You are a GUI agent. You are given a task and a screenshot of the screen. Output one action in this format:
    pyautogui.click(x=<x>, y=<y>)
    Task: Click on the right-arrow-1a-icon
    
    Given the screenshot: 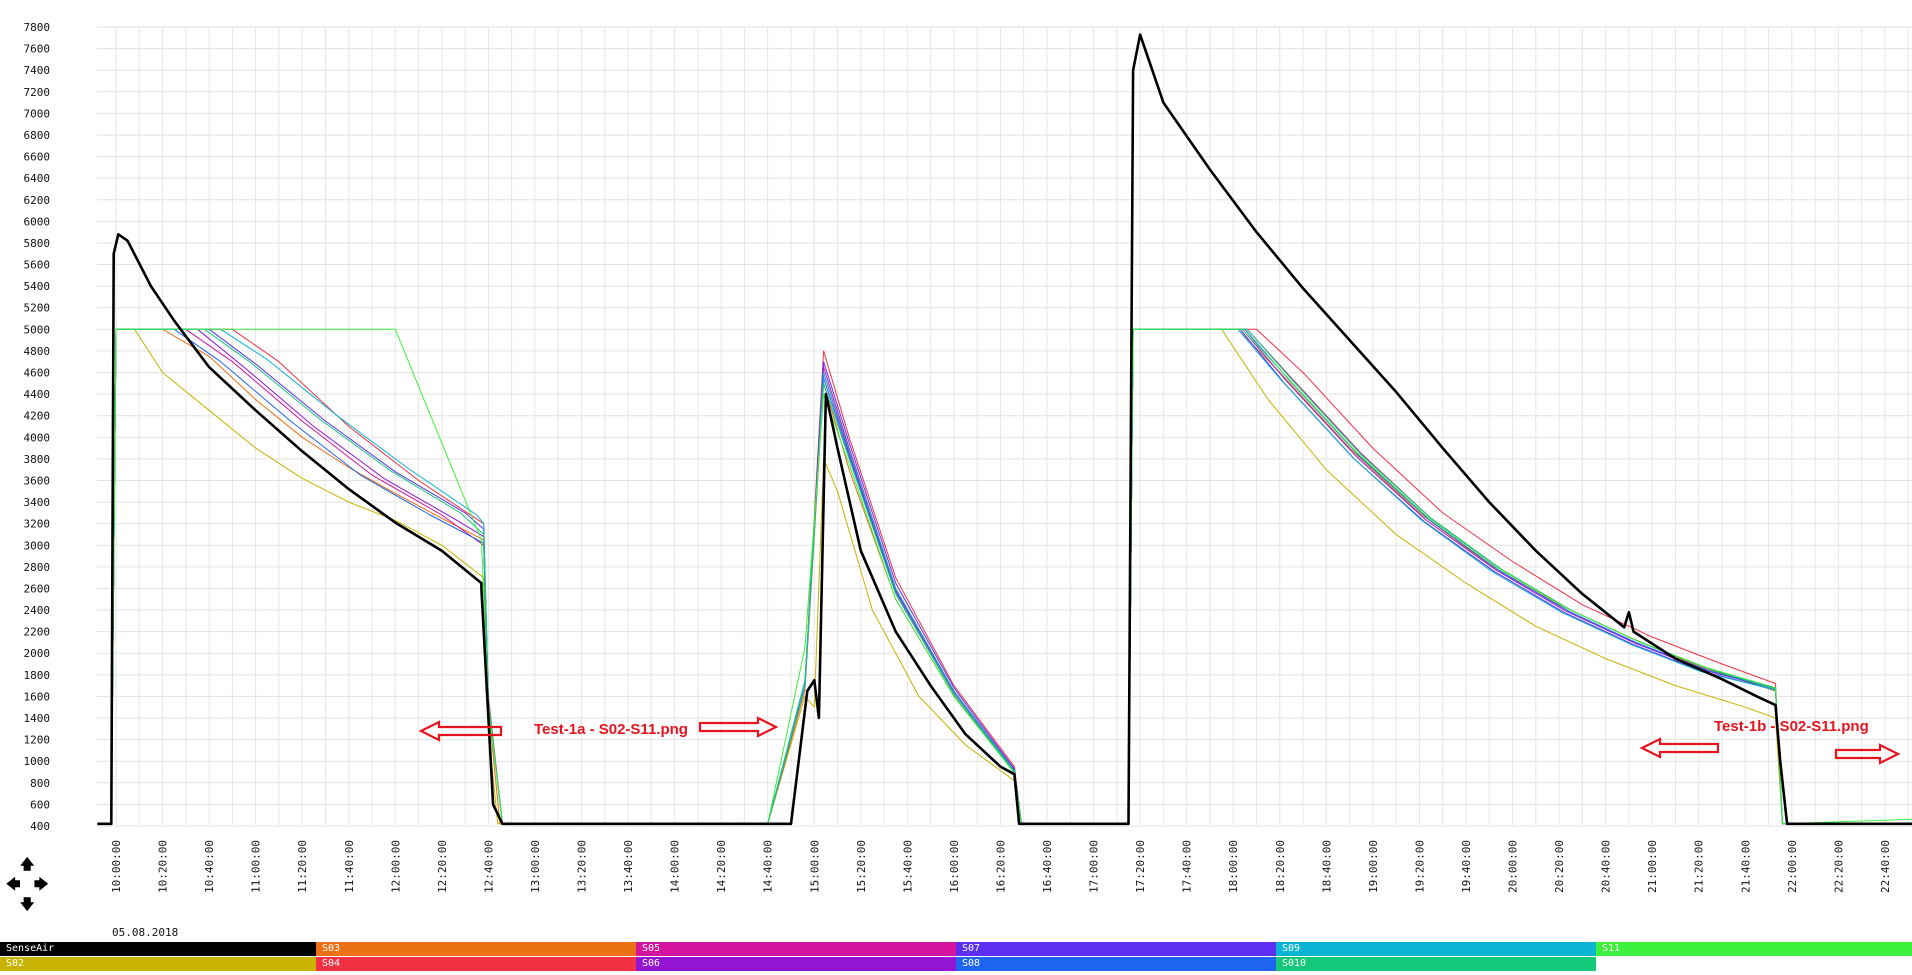 What is the action you would take?
    pyautogui.click(x=738, y=727)
    